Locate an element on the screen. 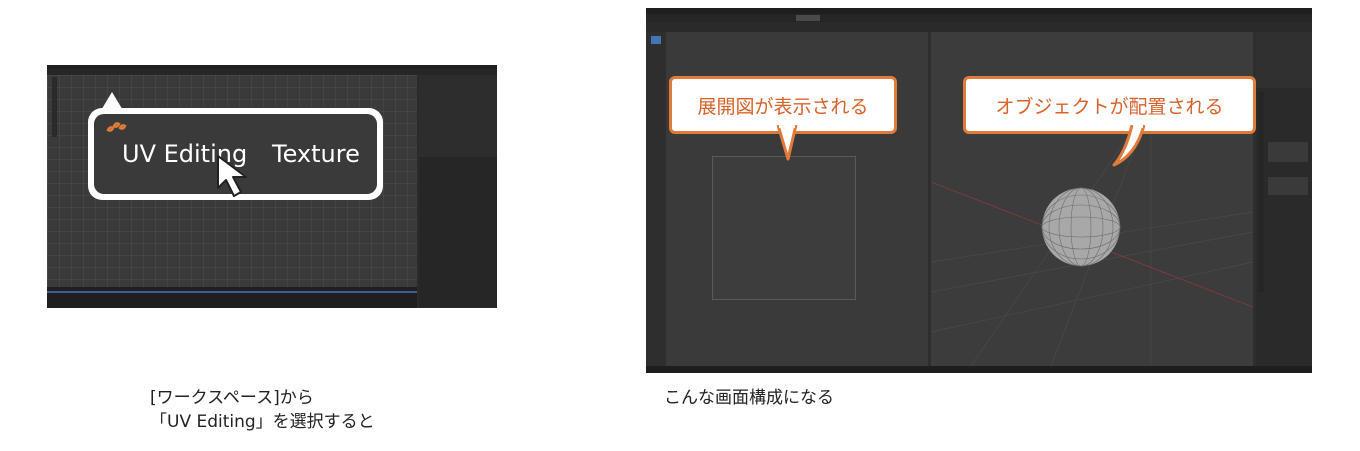  uv-toolbar is located at coordinates (656, 199).